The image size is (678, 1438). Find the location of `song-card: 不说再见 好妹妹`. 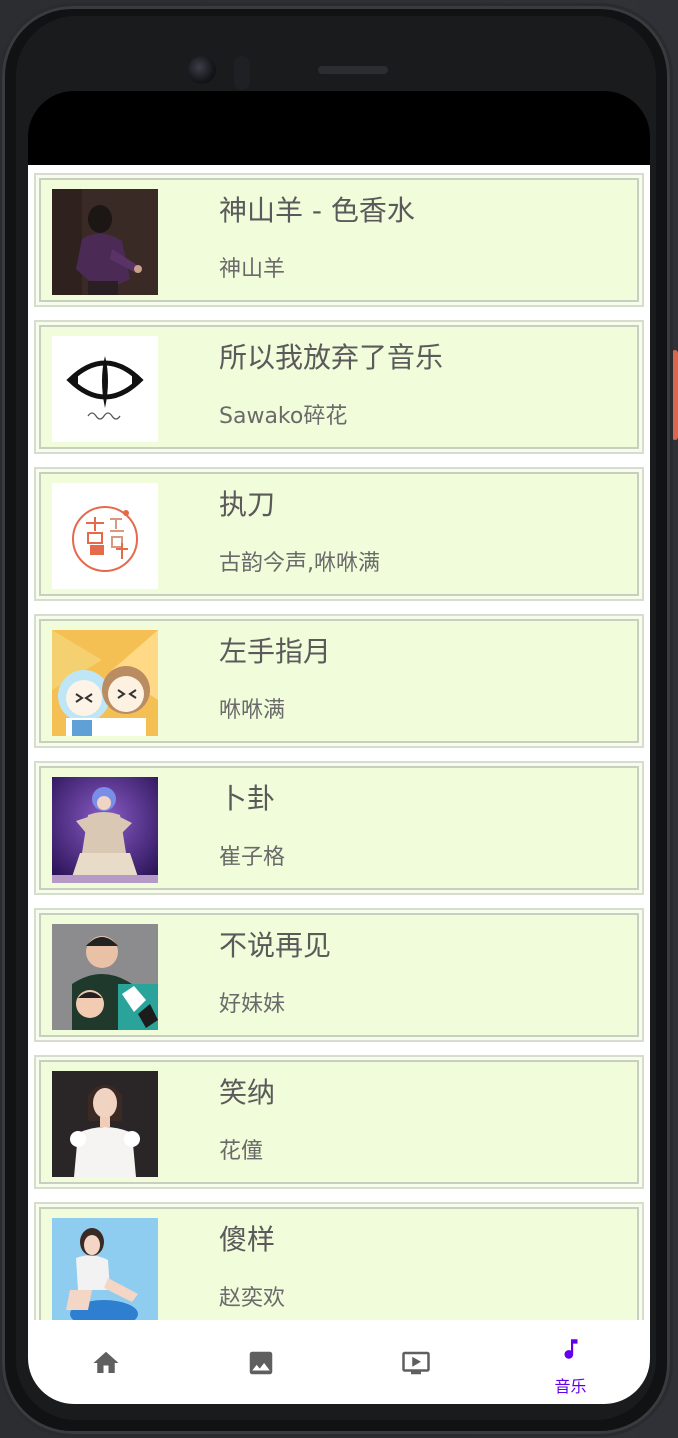

song-card: 不说再见 好妹妹 is located at coordinates (339, 975).